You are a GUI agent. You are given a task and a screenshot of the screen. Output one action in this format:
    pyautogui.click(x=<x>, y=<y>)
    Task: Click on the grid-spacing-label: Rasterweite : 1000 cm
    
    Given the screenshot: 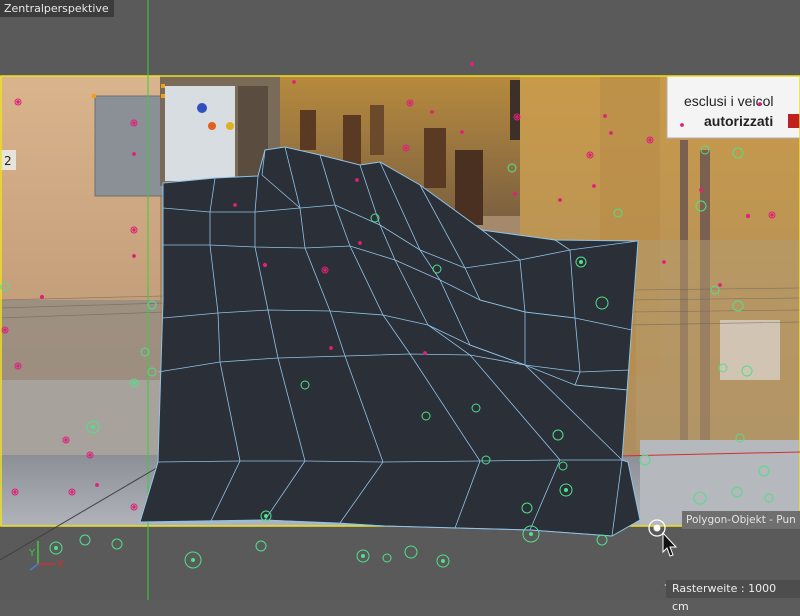 What is the action you would take?
    pyautogui.click(x=733, y=596)
    